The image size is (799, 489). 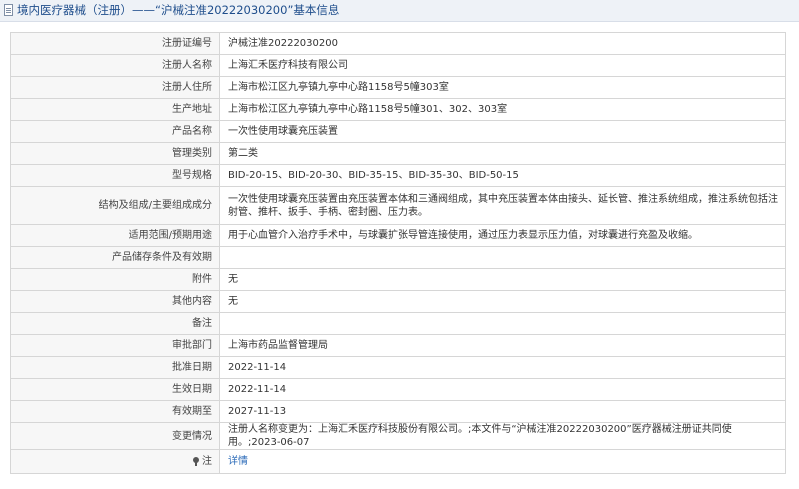 What do you see at coordinates (399, 11) in the screenshot?
I see `page-title-bar: 境内医疗器械（注册）——“沪械注准20222030200”基本信息` at bounding box center [399, 11].